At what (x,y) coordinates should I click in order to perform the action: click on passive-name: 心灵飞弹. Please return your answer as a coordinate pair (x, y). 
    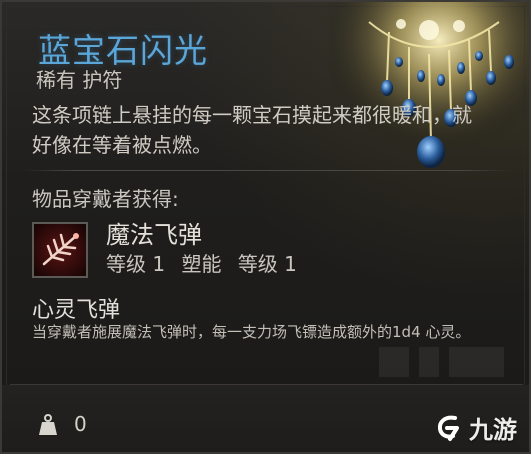
    Looking at the image, I should click on (76, 310).